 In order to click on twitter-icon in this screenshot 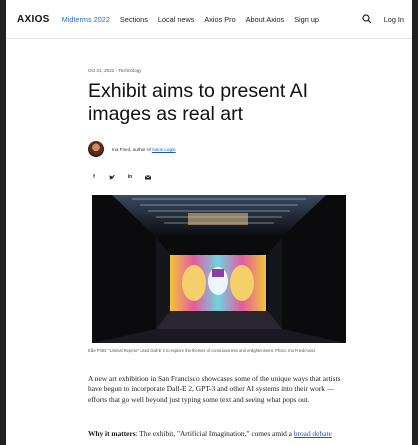, I will do `click(112, 177)`.